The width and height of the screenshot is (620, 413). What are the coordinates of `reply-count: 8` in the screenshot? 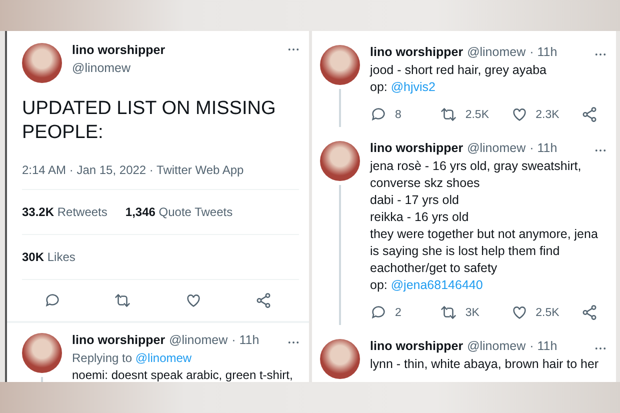 It's located at (398, 114).